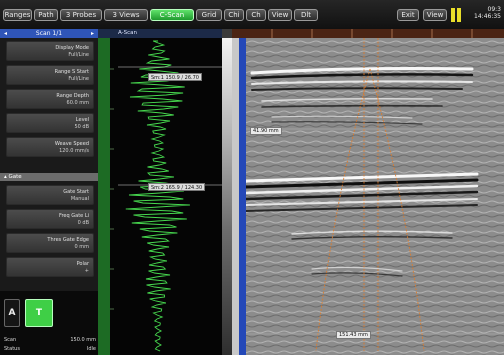 This screenshot has width=504, height=355. I want to click on param-thres-gate: Thres Gate Edge 0 mm, so click(50, 243).